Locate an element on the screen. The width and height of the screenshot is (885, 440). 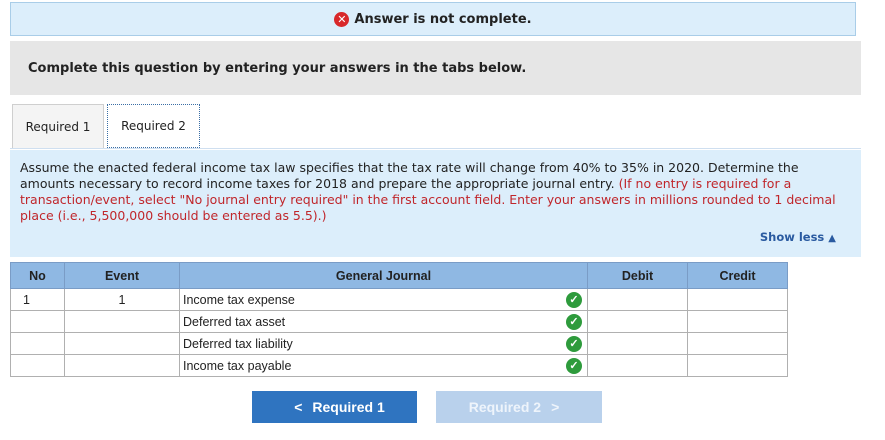
tab-label: Required 1 is located at coordinates (58, 126).